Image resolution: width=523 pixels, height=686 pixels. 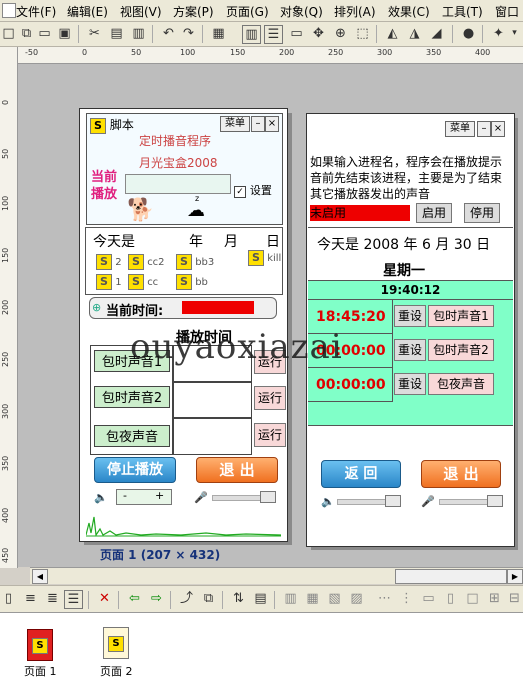 What do you see at coordinates (40, 671) in the screenshot?
I see `page1-thumbnail-label: 页面 1` at bounding box center [40, 671].